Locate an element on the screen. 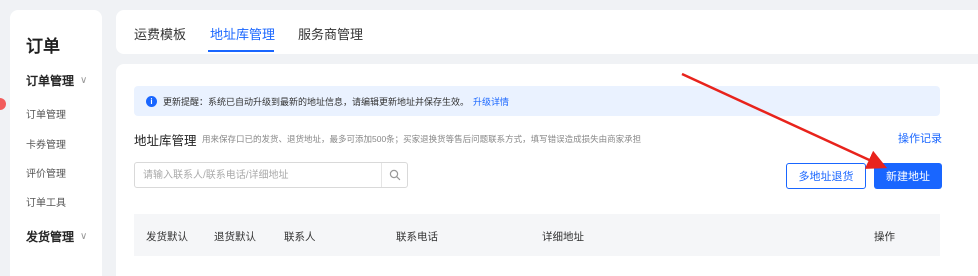 Image resolution: width=978 pixels, height=276 pixels. search-icon is located at coordinates (394, 175).